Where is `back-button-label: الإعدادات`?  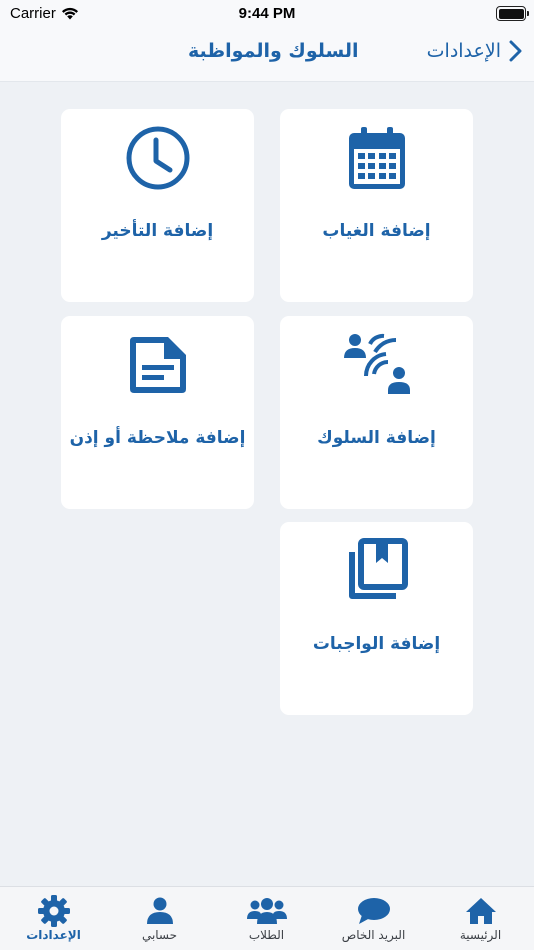
back-button-label: الإعدادات is located at coordinates (463, 51).